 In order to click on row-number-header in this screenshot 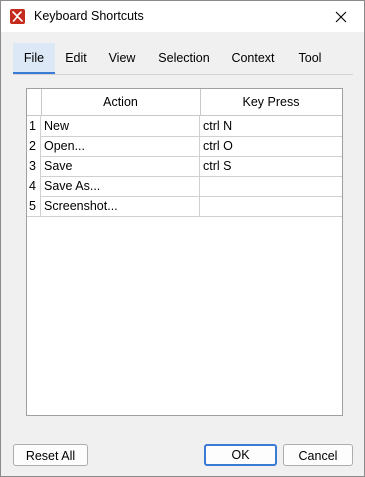, I will do `click(34, 102)`.